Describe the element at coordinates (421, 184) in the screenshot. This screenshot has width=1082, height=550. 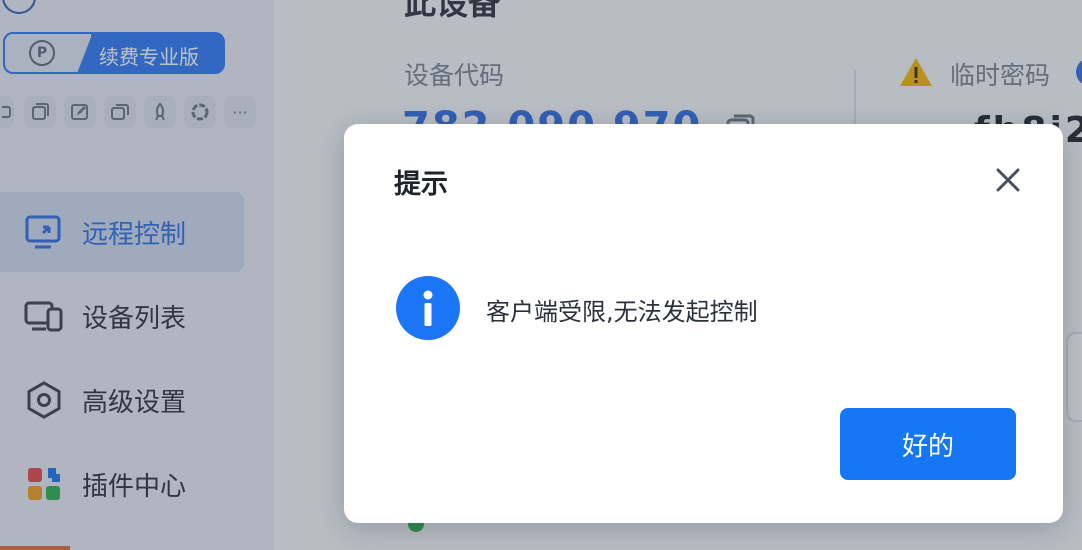
I see `dialog-title: 提示` at that location.